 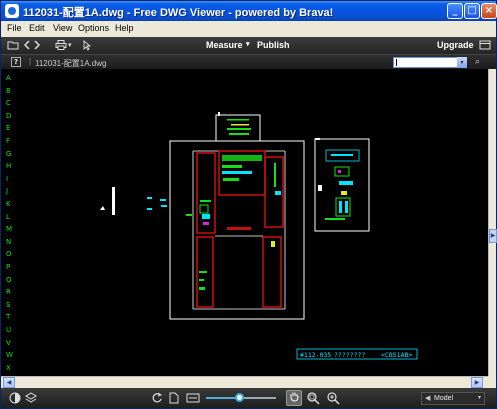 What do you see at coordinates (477, 62) in the screenshot?
I see `find-icon: ⌕` at bounding box center [477, 62].